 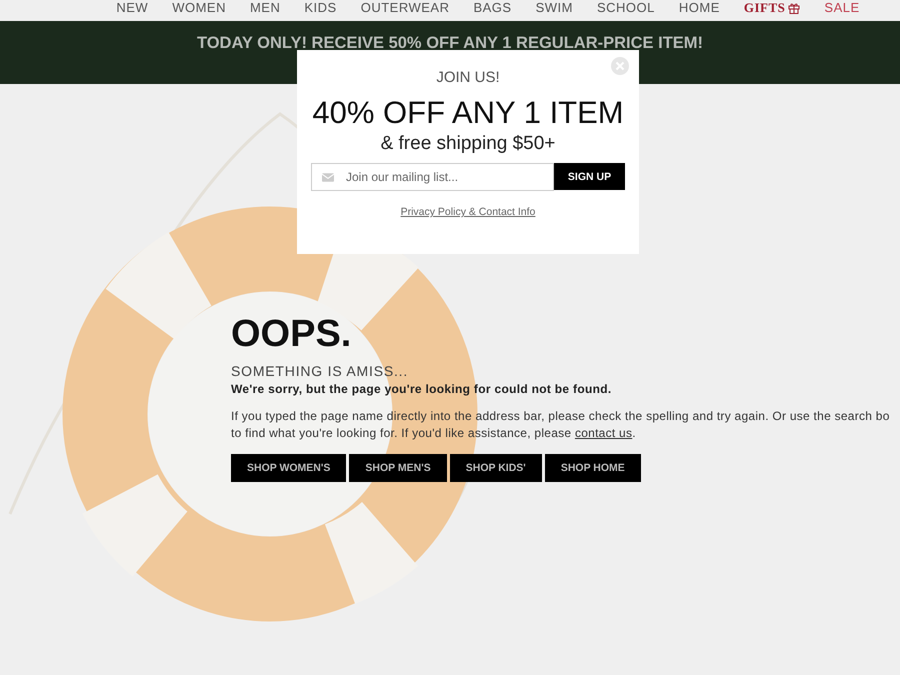 What do you see at coordinates (699, 8) in the screenshot?
I see `nav-link: HOME` at bounding box center [699, 8].